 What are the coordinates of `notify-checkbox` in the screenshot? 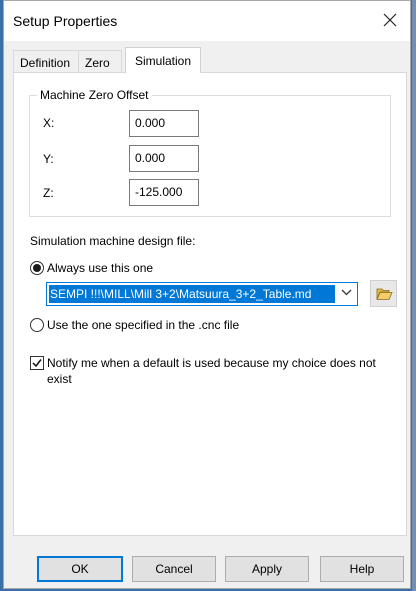 It's located at (37, 363).